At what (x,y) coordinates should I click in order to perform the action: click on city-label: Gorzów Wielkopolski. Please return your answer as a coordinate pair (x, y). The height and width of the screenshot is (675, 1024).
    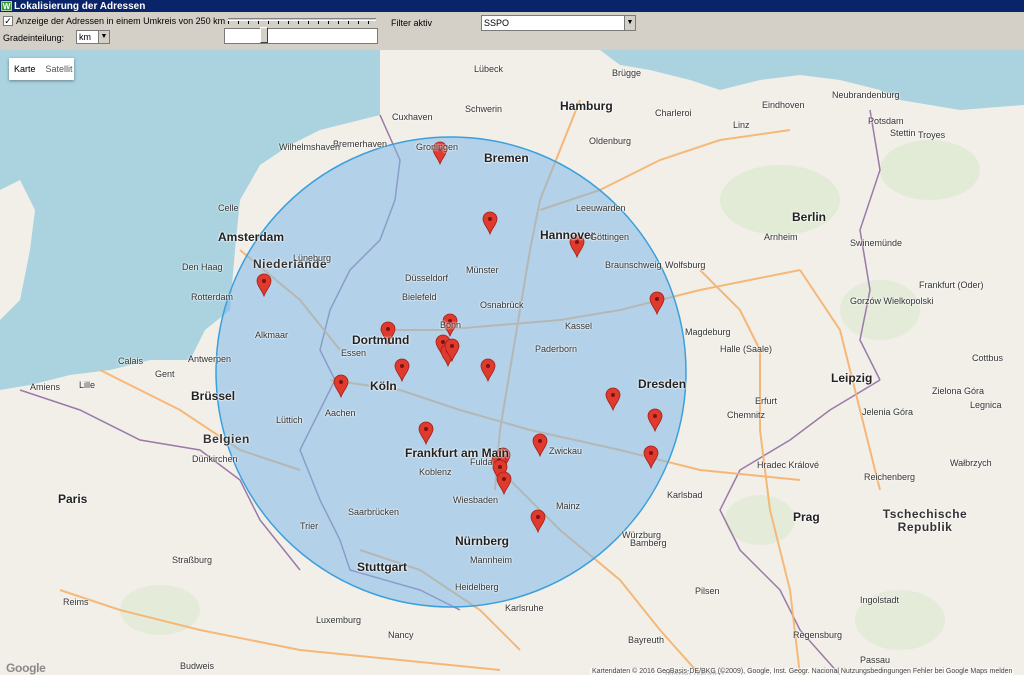
    Looking at the image, I should click on (892, 301).